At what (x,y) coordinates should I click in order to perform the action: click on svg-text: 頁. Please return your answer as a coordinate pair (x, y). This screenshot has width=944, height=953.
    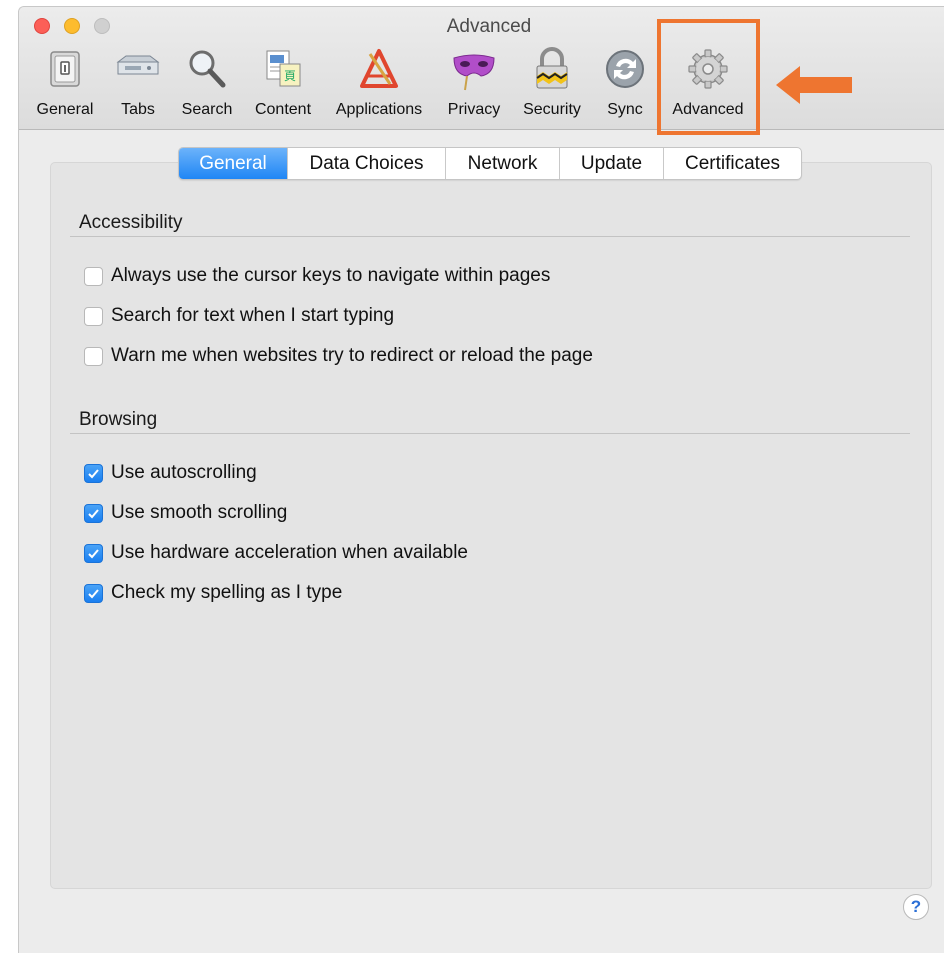
    Looking at the image, I should click on (290, 76).